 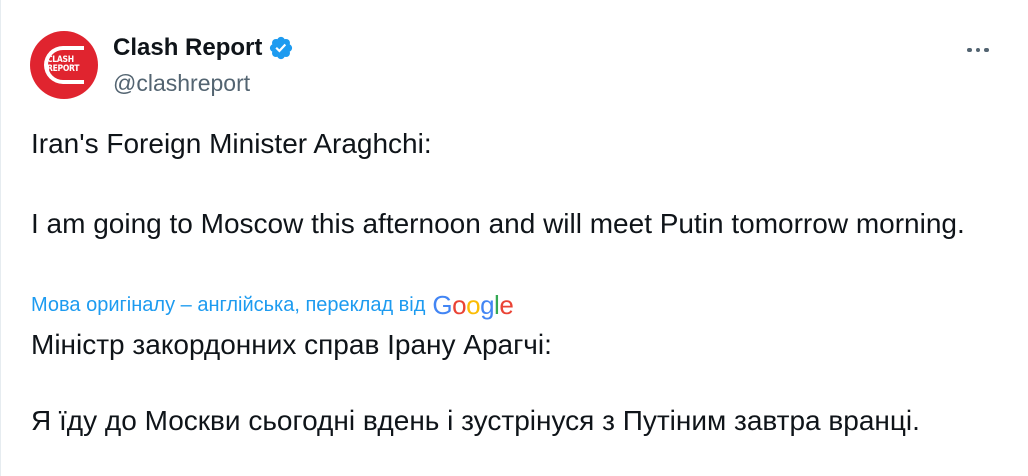 I want to click on tweet-text-line: Iran's Foreign Minister Araghchi:, so click(x=231, y=143).